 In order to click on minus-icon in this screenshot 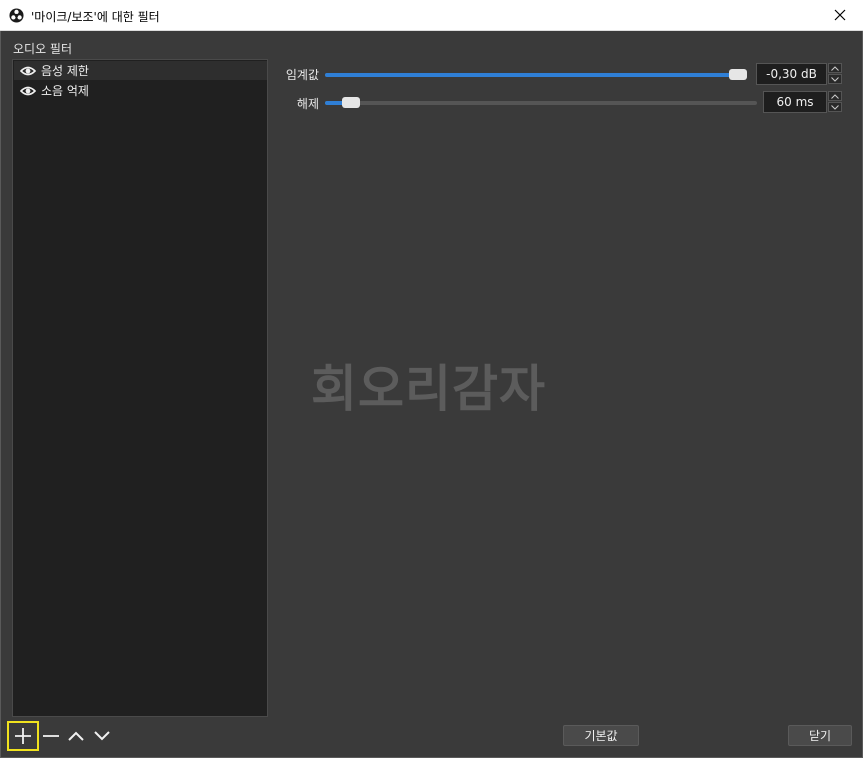, I will do `click(51, 736)`.